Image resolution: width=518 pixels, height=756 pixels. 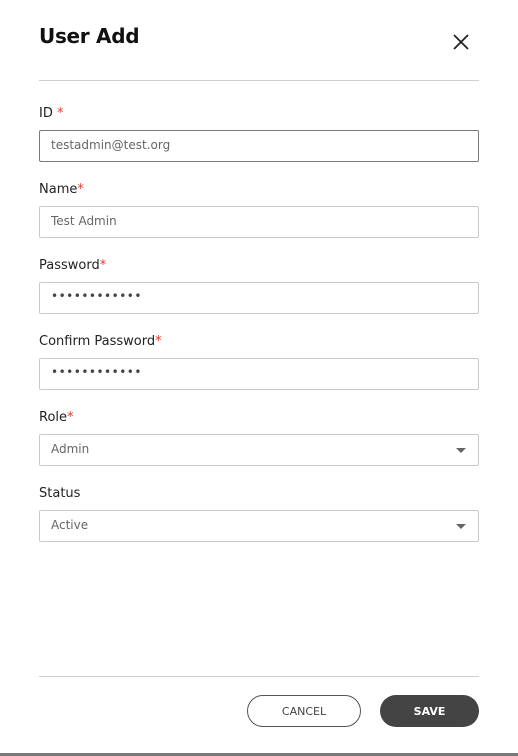 What do you see at coordinates (259, 80) in the screenshot?
I see `header-divider` at bounding box center [259, 80].